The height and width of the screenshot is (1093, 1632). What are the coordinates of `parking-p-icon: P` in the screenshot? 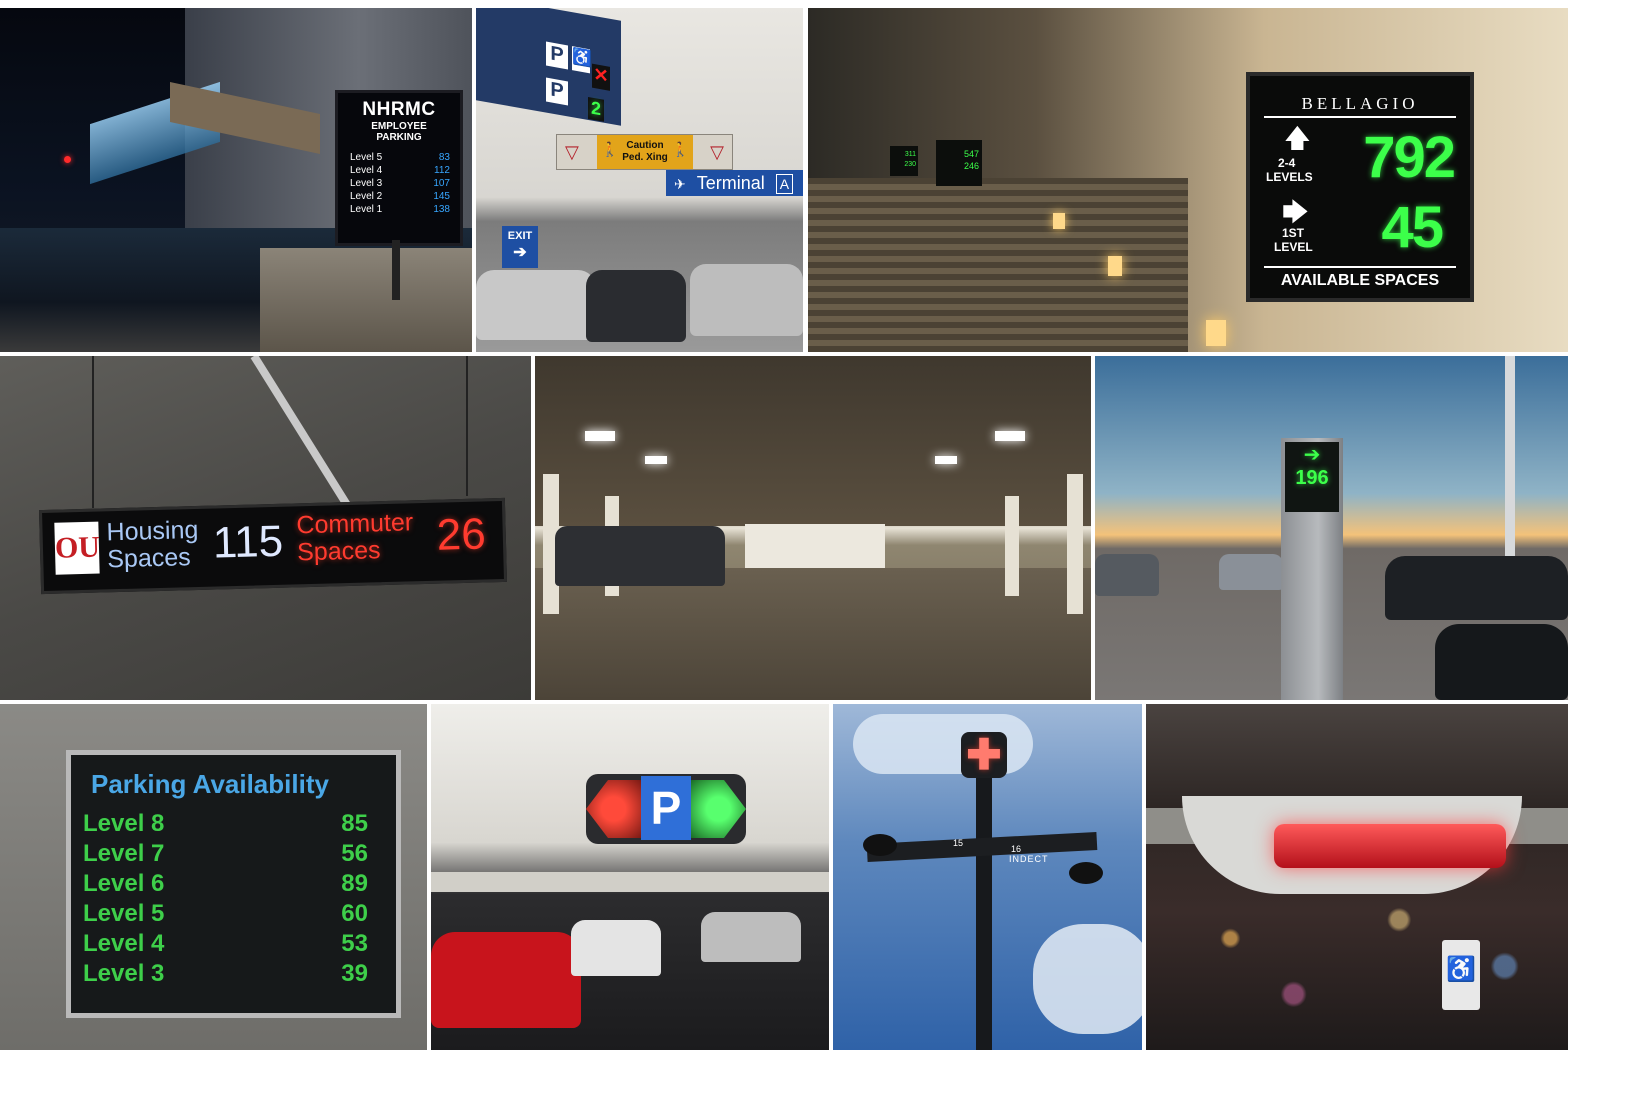 It's located at (666, 808).